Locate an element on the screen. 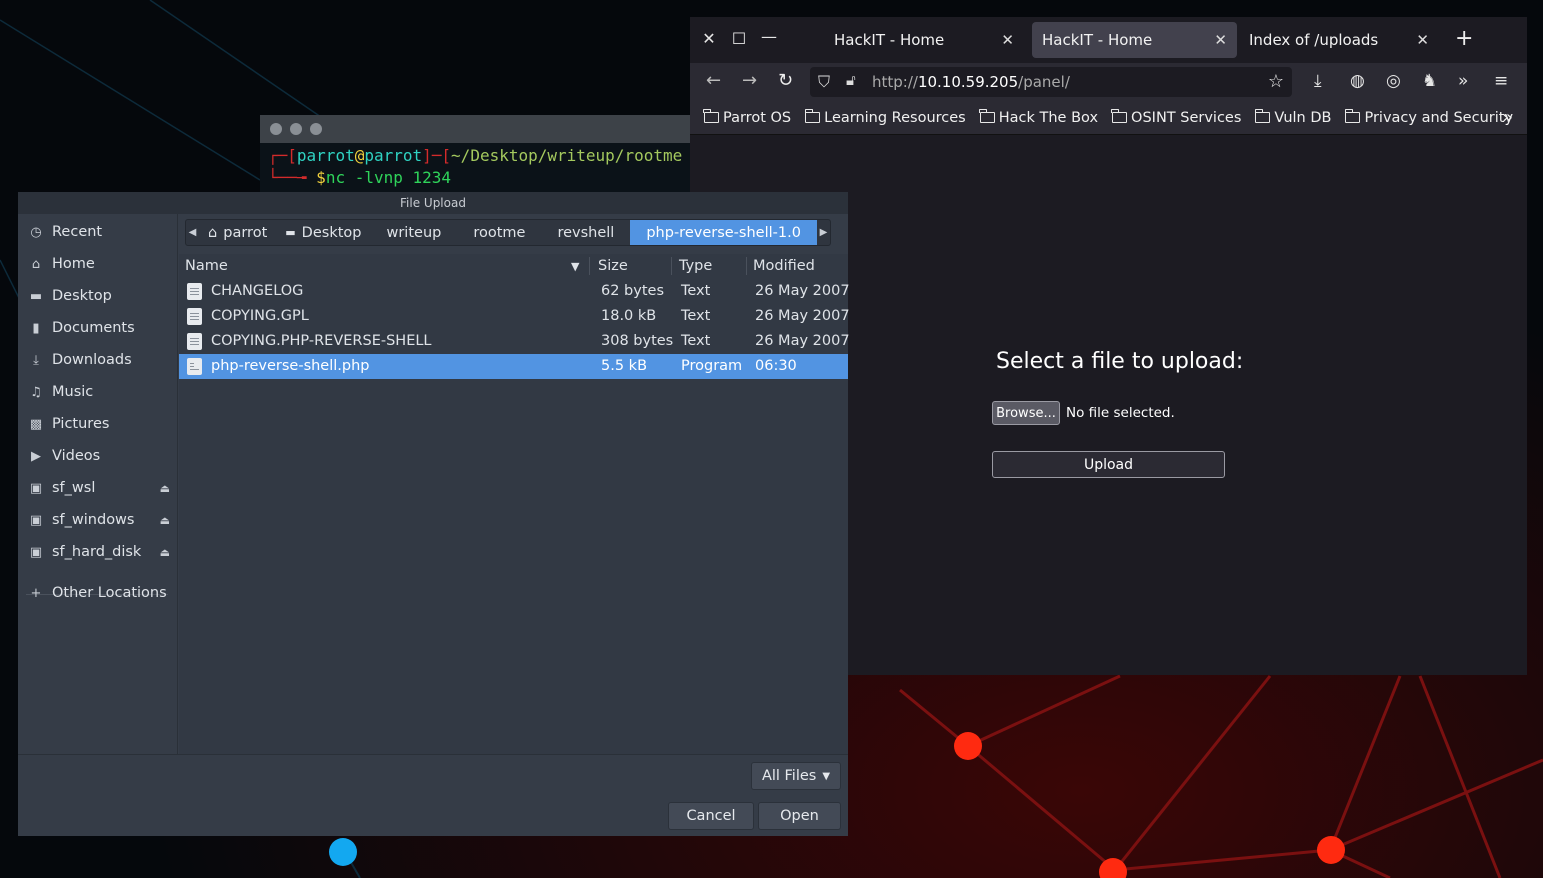 Image resolution: width=1543 pixels, height=878 pixels. extension-cookie-icon: ◍ is located at coordinates (1357, 81).